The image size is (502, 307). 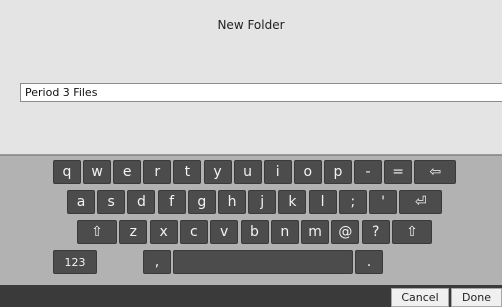 I want to click on key-e: e, so click(x=127, y=172).